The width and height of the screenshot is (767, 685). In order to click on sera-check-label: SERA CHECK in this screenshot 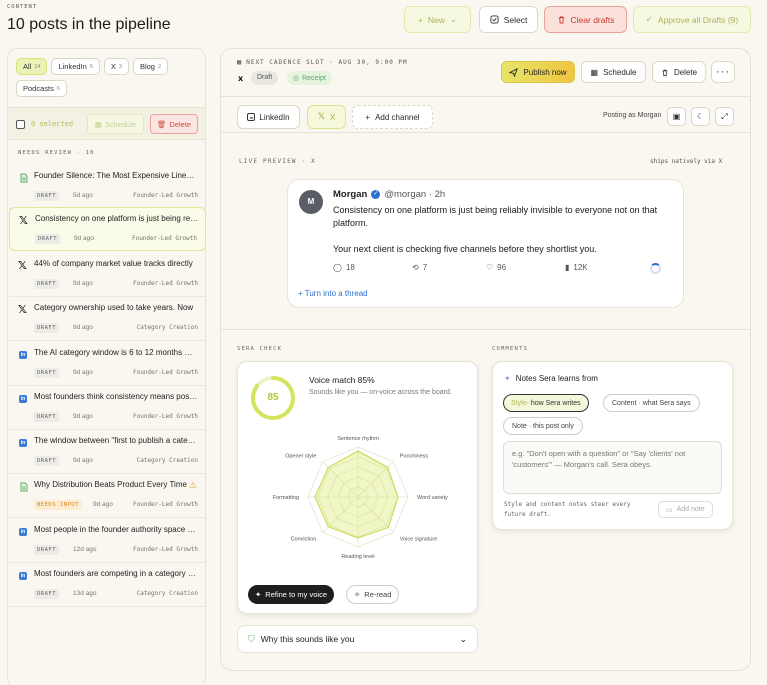, I will do `click(260, 349)`.